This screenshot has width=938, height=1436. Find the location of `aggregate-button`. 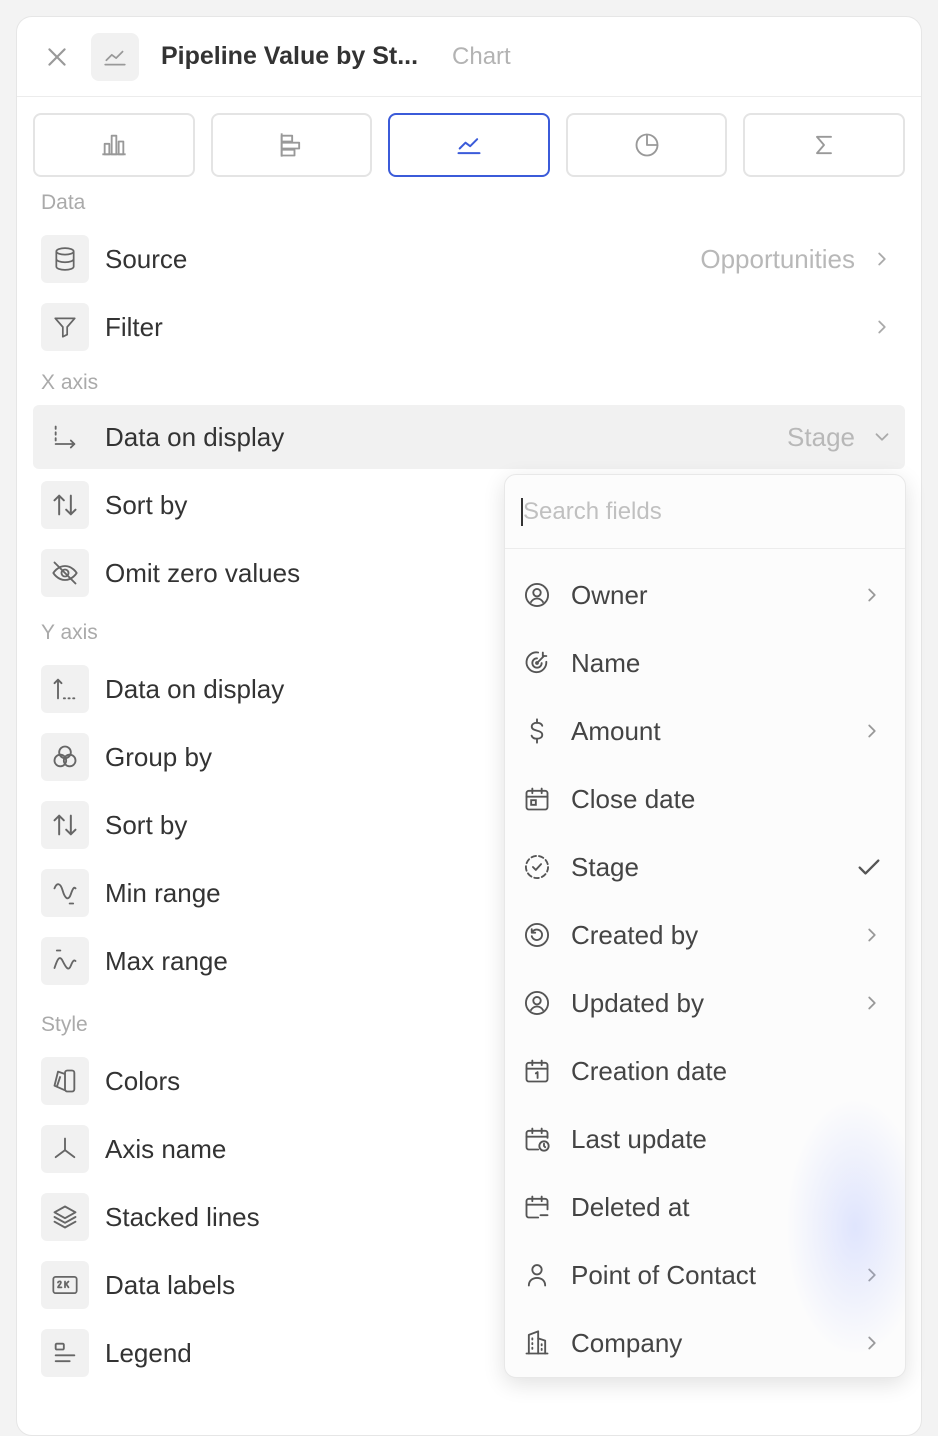

aggregate-button is located at coordinates (824, 145).